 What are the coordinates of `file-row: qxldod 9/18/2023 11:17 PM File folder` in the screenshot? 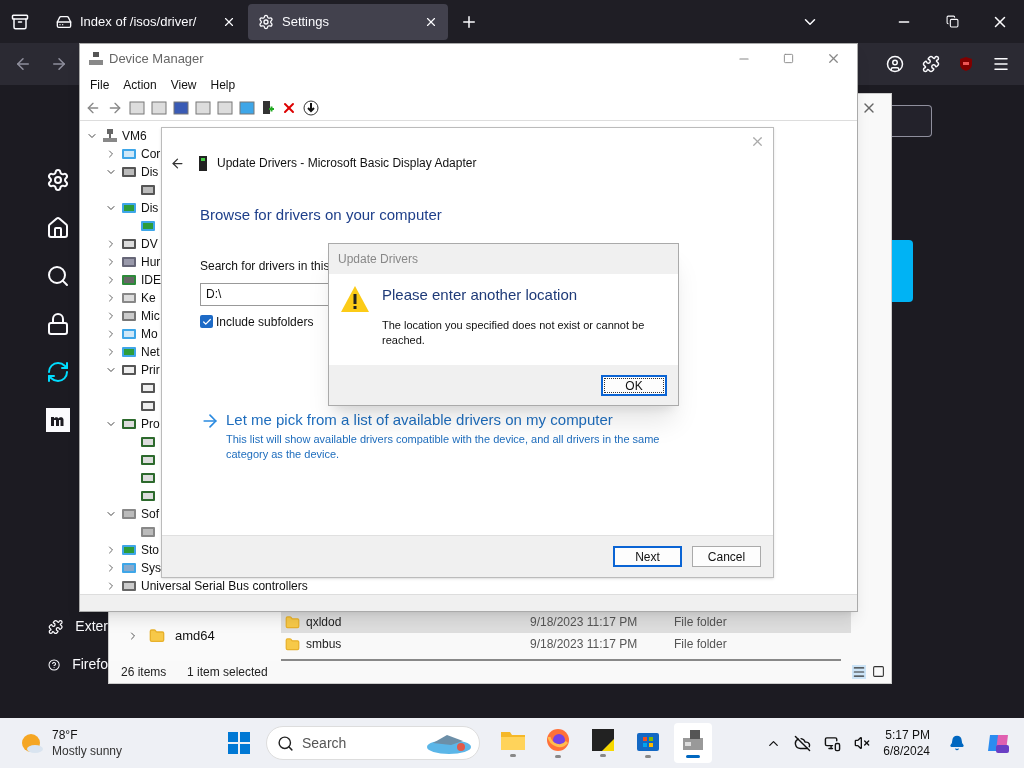 It's located at (566, 622).